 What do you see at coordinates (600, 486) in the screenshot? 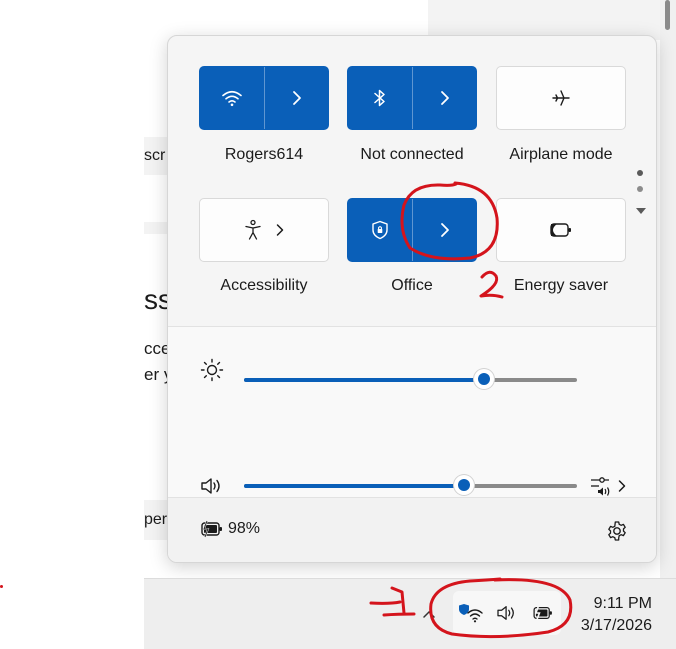
I see `audio-output-icon` at bounding box center [600, 486].